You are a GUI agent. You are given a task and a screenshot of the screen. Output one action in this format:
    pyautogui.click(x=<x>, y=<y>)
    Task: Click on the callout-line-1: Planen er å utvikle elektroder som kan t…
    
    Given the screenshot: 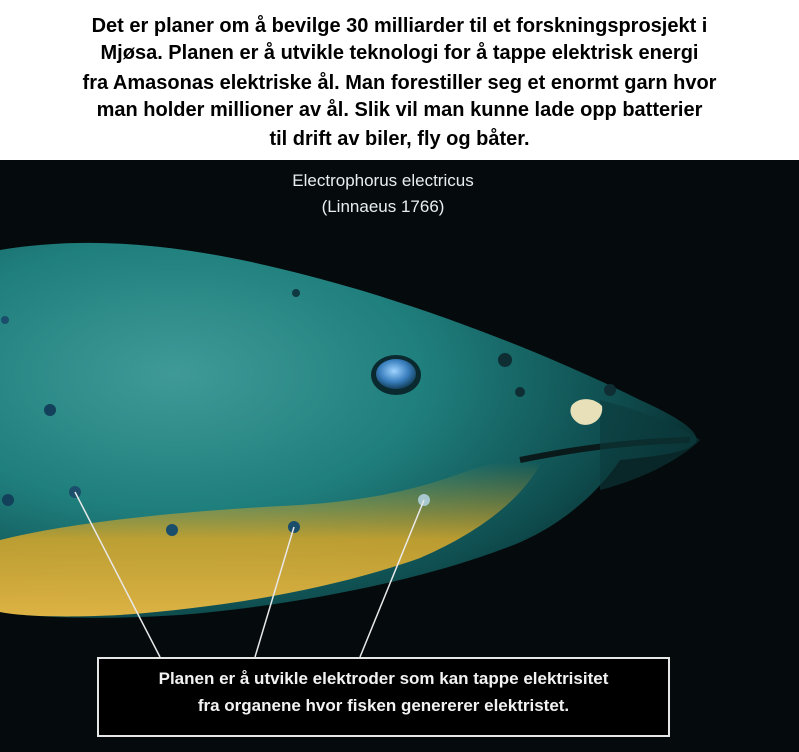 What is the action you would take?
    pyautogui.click(x=383, y=678)
    